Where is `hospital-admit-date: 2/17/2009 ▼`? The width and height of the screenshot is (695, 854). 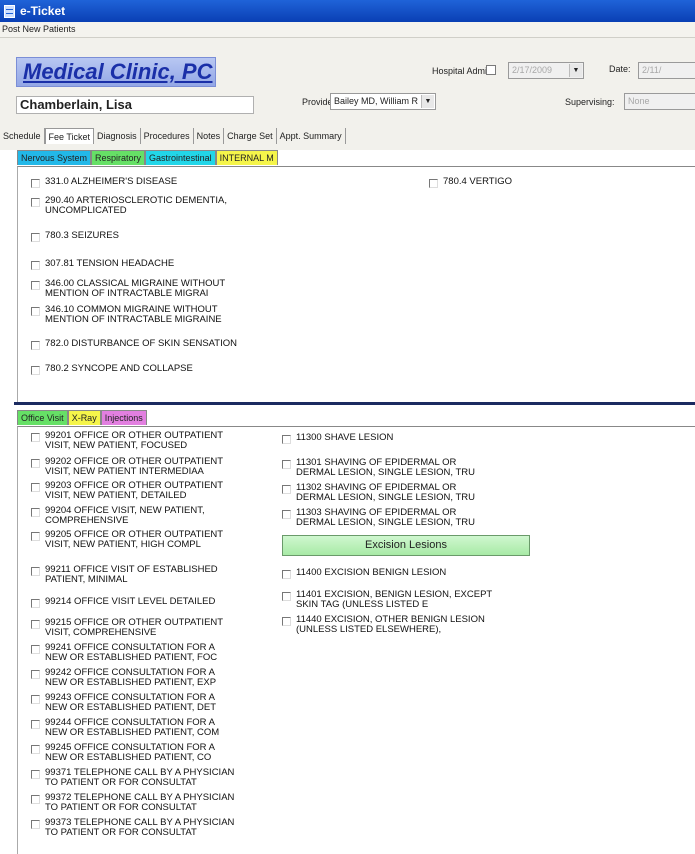
hospital-admit-date: 2/17/2009 ▼ is located at coordinates (546, 70).